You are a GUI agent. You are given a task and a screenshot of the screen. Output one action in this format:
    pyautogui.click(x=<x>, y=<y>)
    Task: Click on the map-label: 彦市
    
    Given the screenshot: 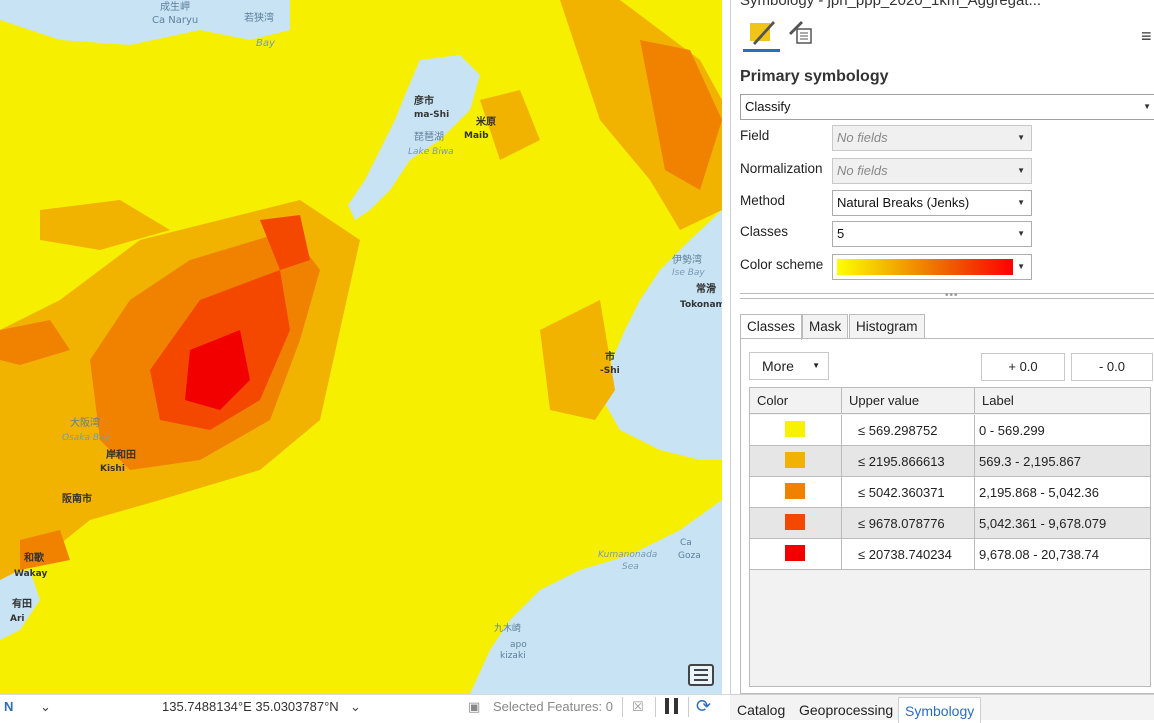 What is the action you would take?
    pyautogui.click(x=424, y=101)
    